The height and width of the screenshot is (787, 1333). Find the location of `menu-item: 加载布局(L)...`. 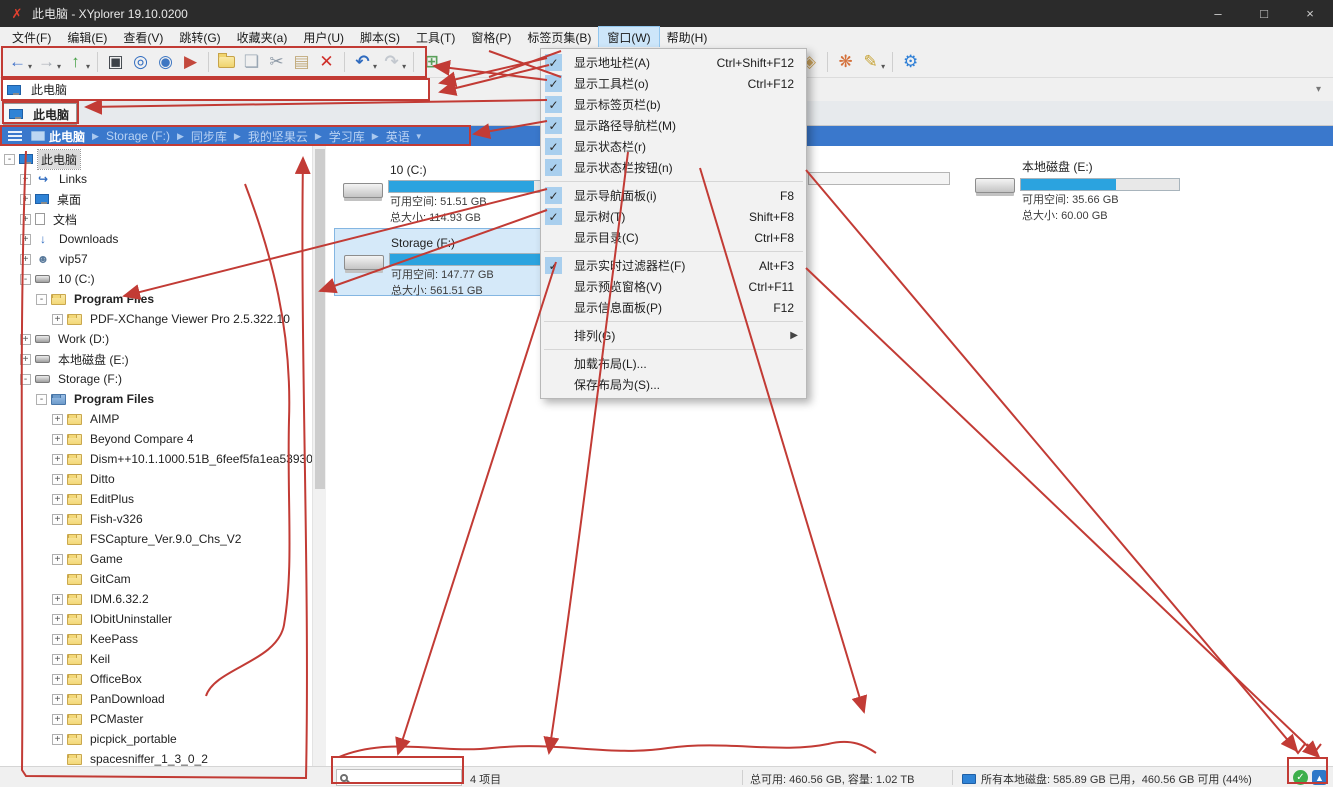

menu-item: 加载布局(L)... is located at coordinates (673, 363).